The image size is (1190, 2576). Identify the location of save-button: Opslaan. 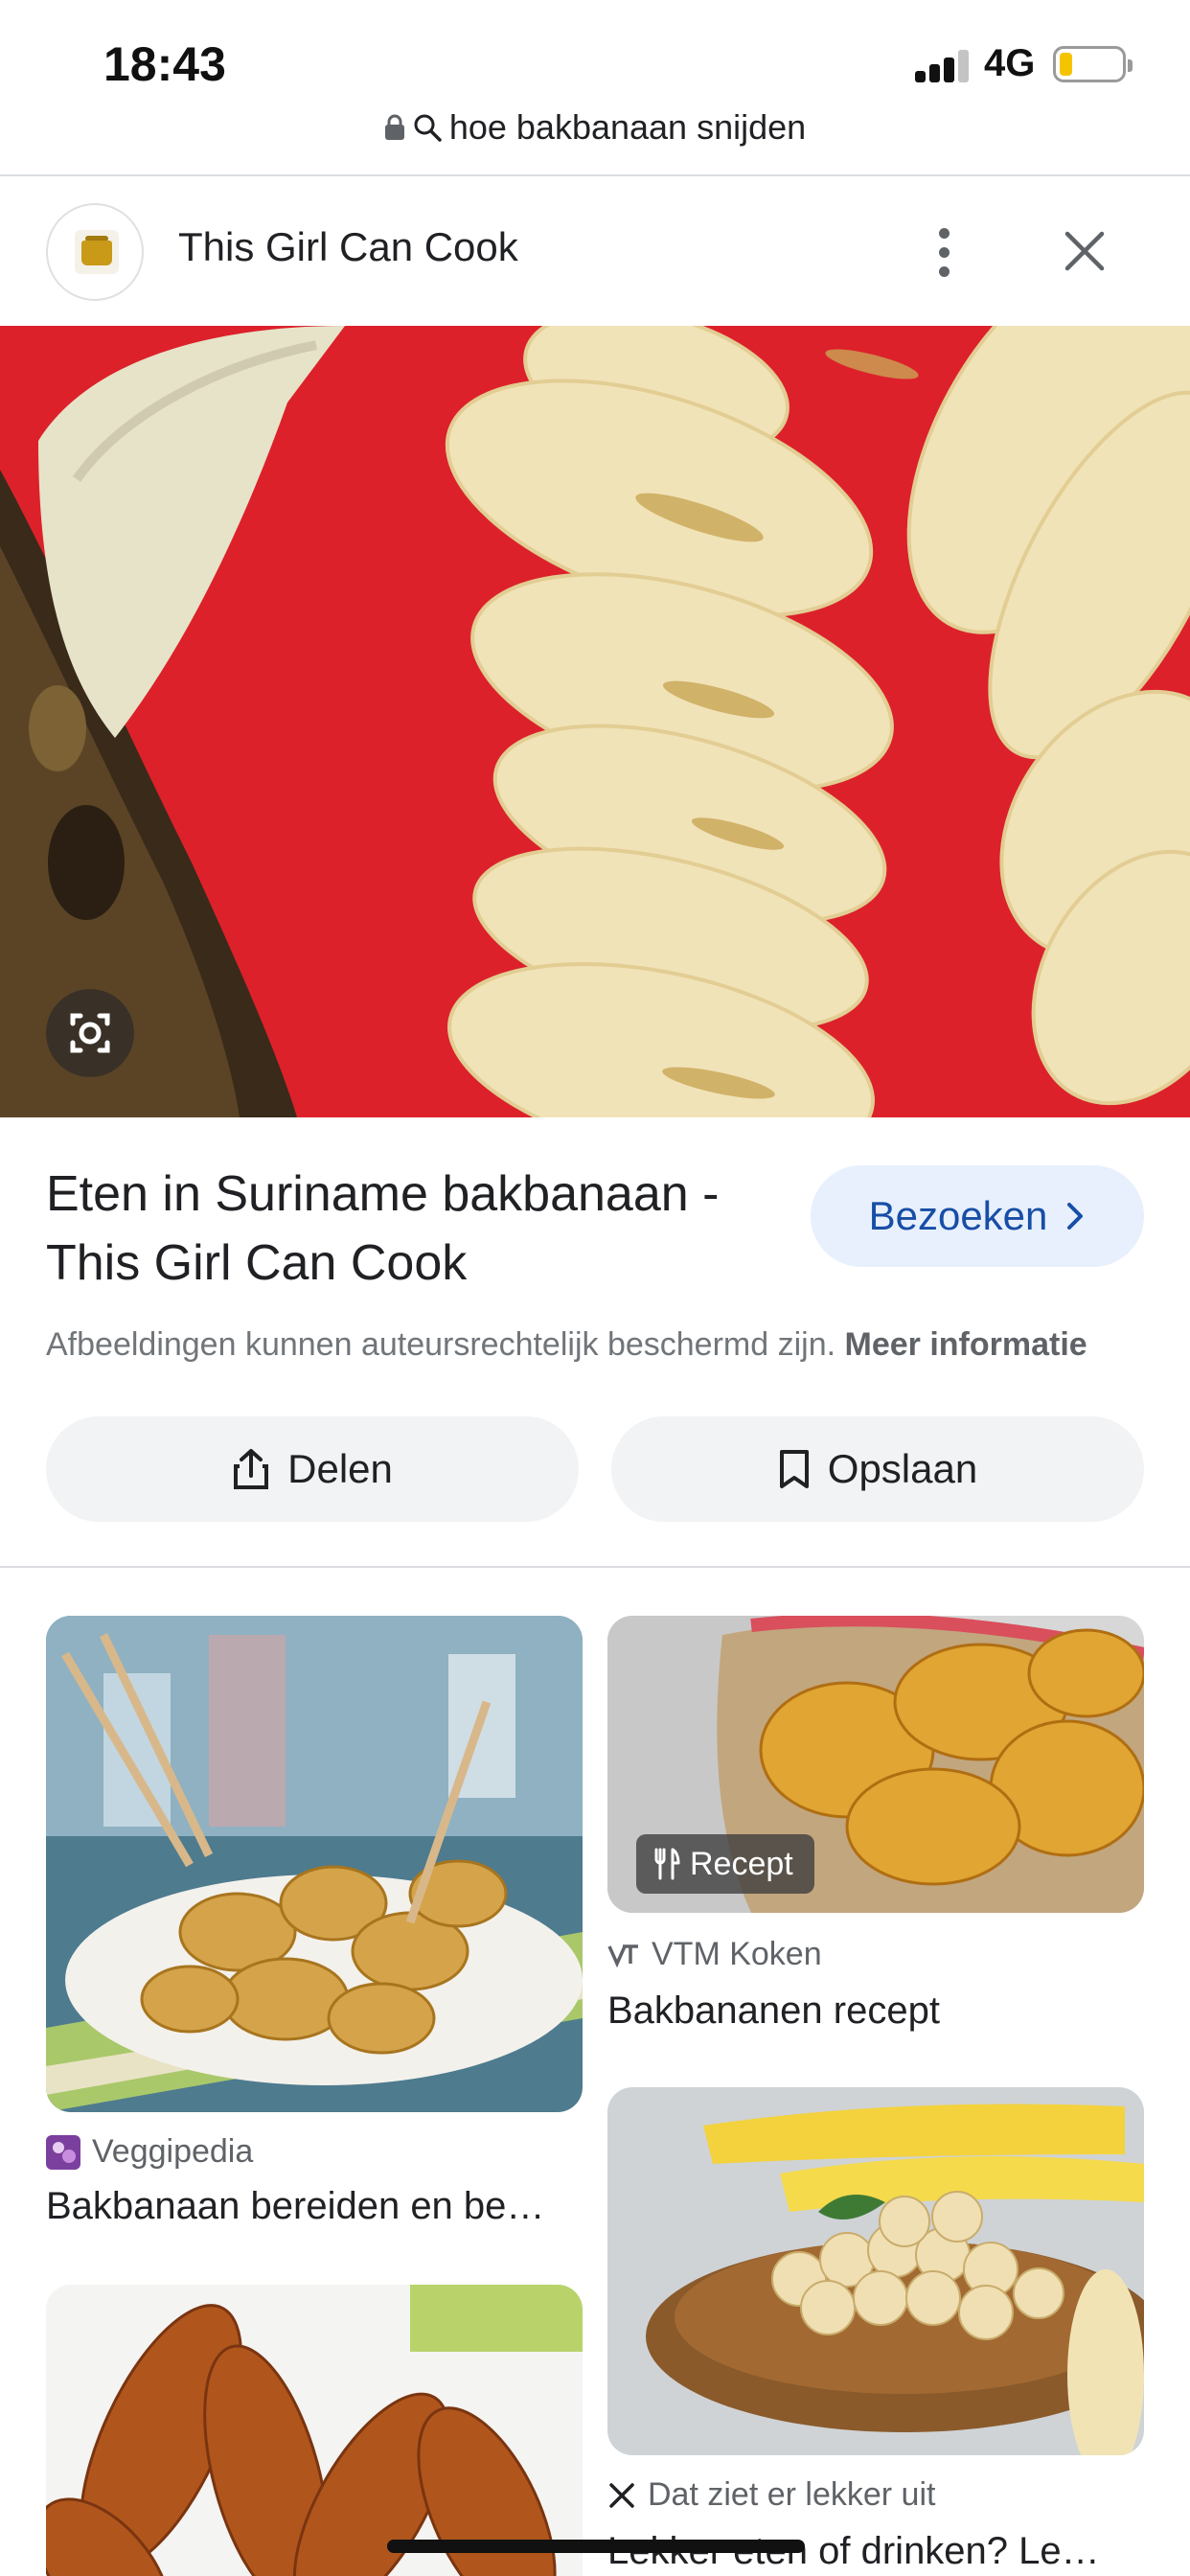
(878, 1469).